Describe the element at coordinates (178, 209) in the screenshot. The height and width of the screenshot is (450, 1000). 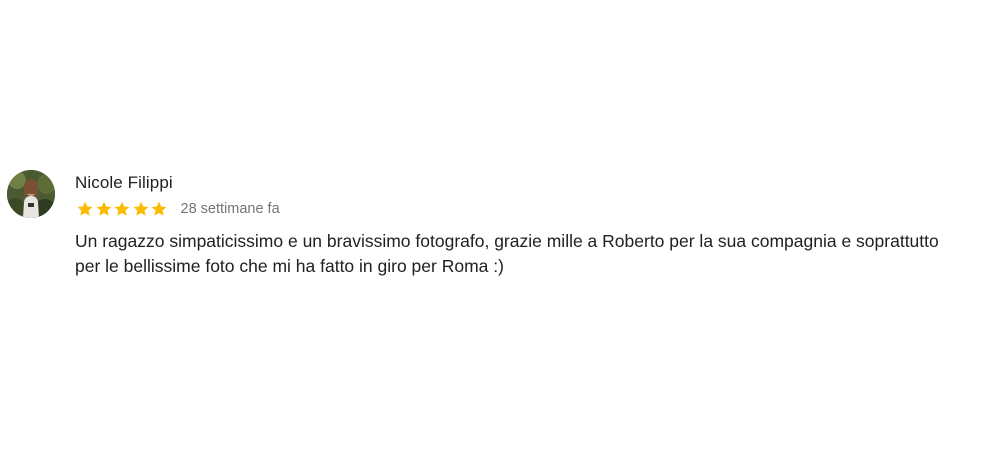
I see `rating-row: 28 settimane fa` at that location.